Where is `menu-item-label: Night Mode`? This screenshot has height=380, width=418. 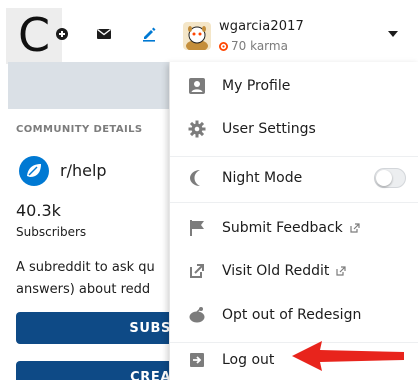 menu-item-label: Night Mode is located at coordinates (262, 178).